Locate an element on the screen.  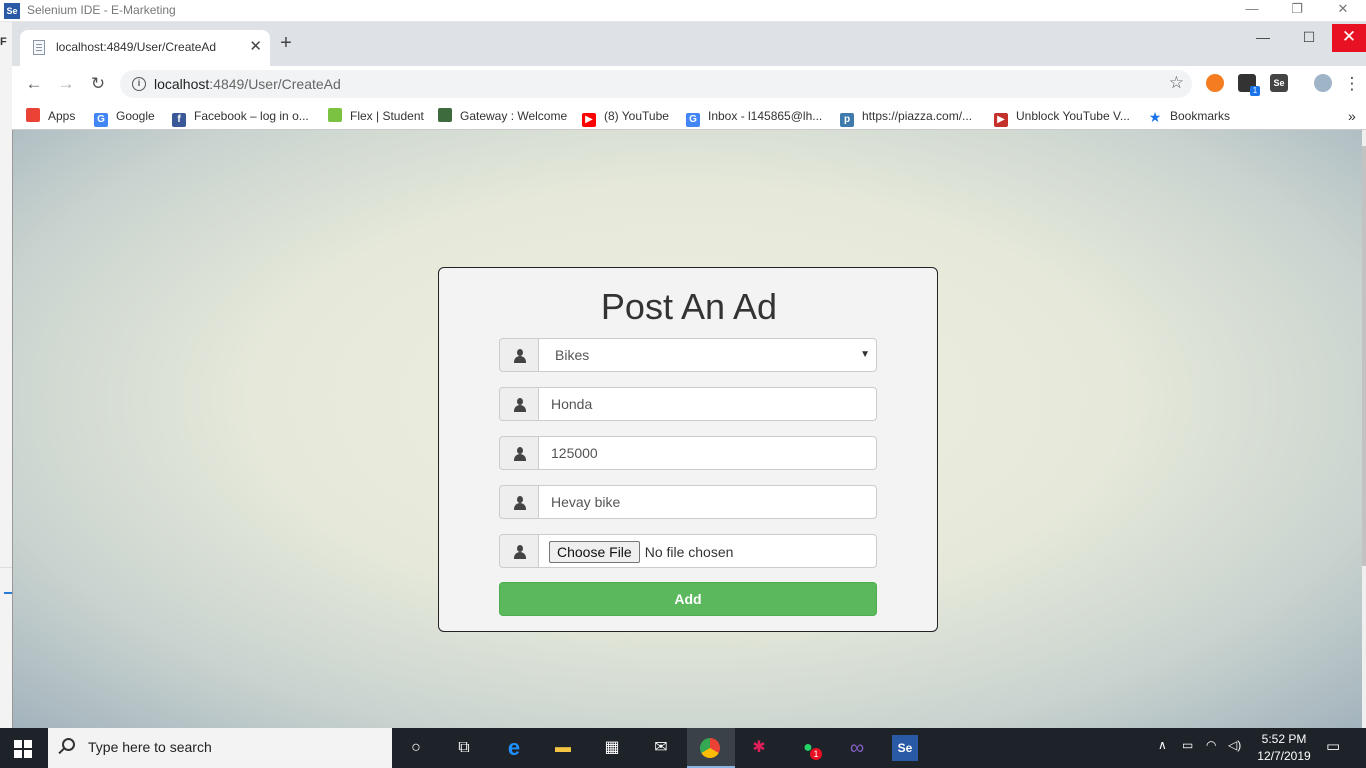
bookmark-star-icon: ☆ is located at coordinates (1176, 83).